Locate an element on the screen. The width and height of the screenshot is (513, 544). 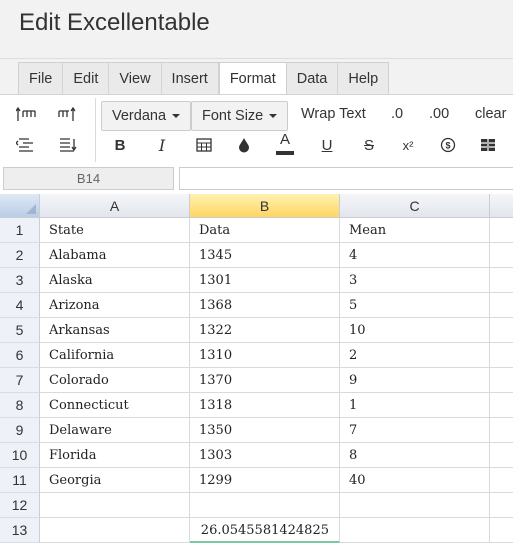
font-size-dropdown: Font Size is located at coordinates (240, 116).